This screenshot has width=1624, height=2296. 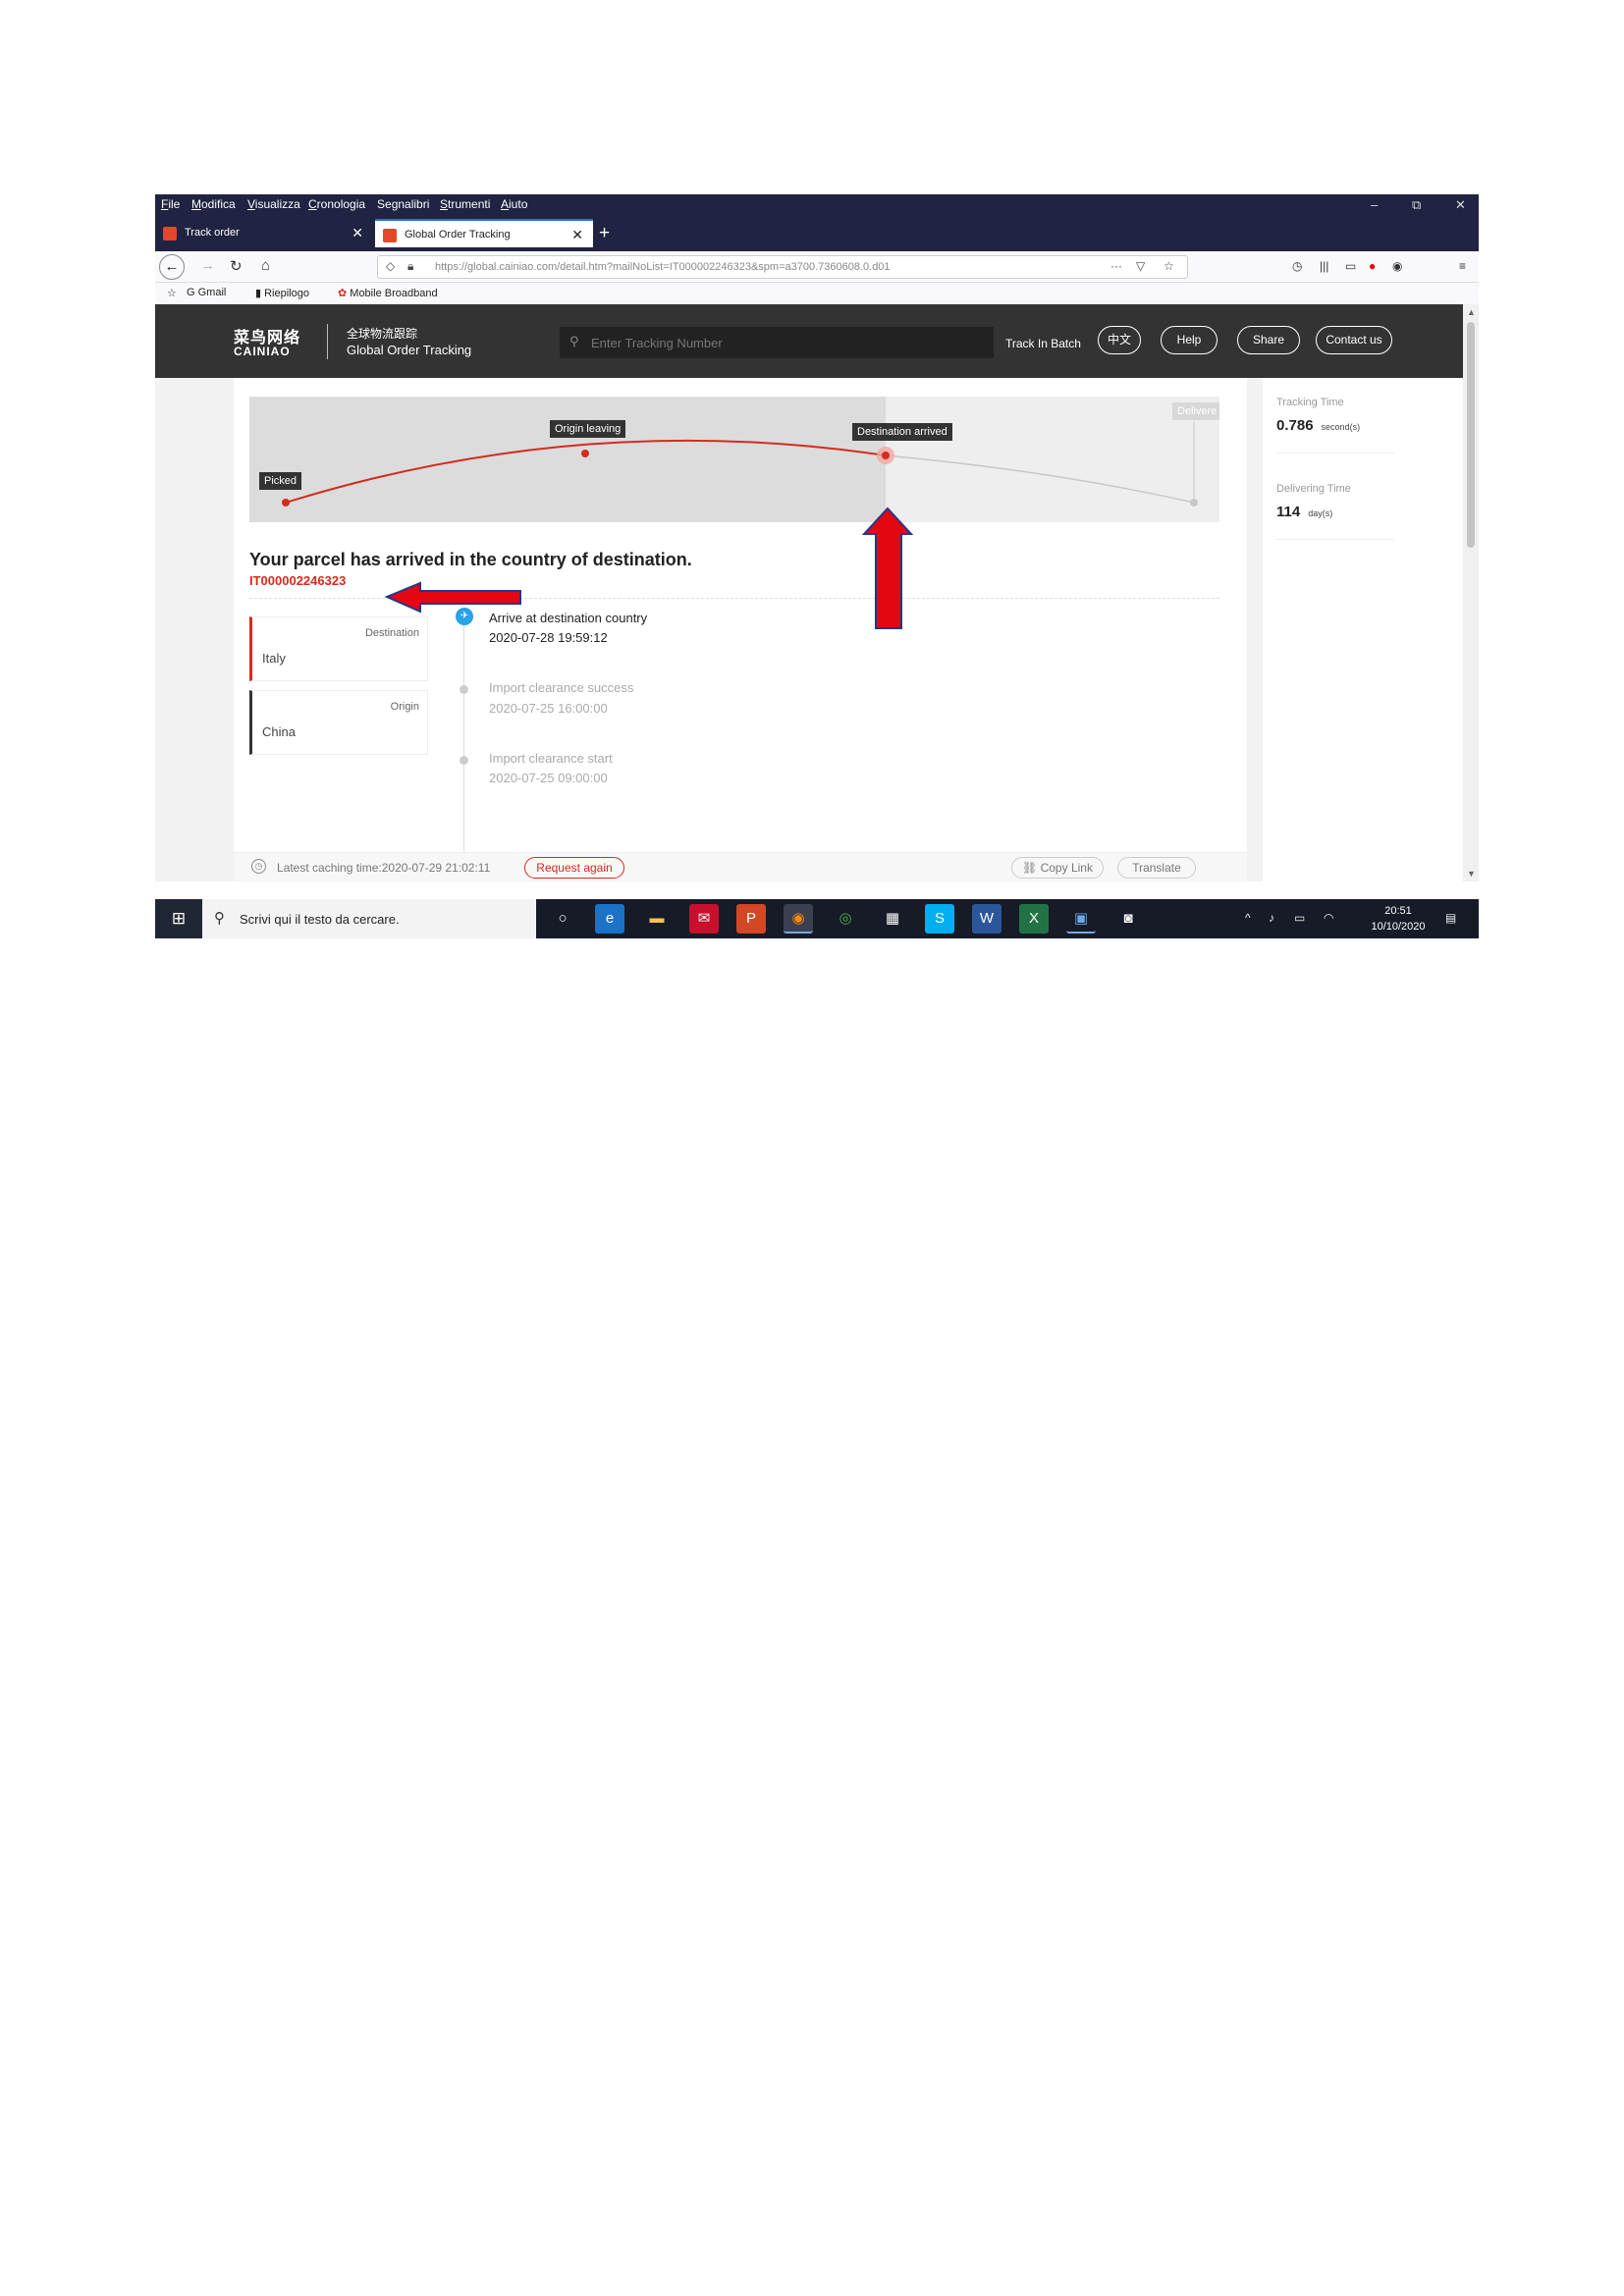 I want to click on firefox-icon: ◉, so click(x=798, y=919).